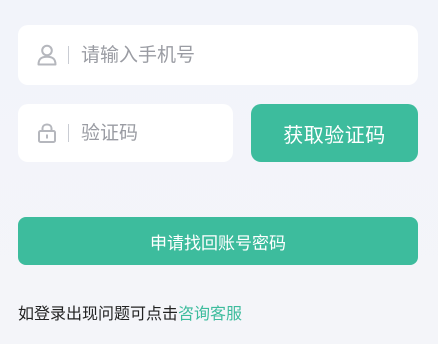 This screenshot has height=344, width=438. What do you see at coordinates (249, 55) in the screenshot?
I see `phone-input` at bounding box center [249, 55].